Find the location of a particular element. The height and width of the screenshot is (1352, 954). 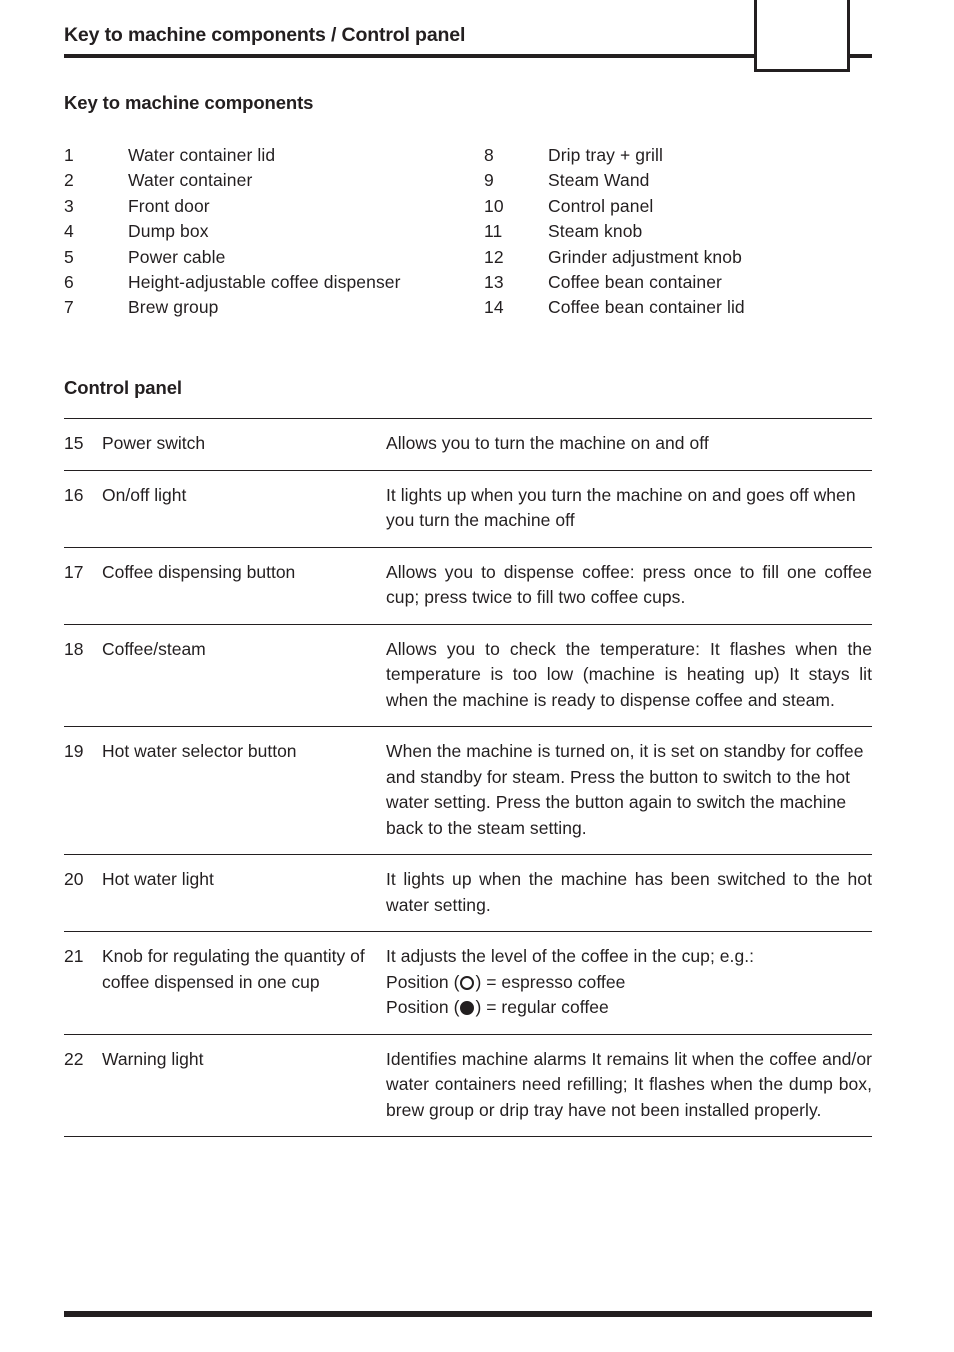

position-espresso-suffix: ) = espresso coffee is located at coordinates (550, 981).